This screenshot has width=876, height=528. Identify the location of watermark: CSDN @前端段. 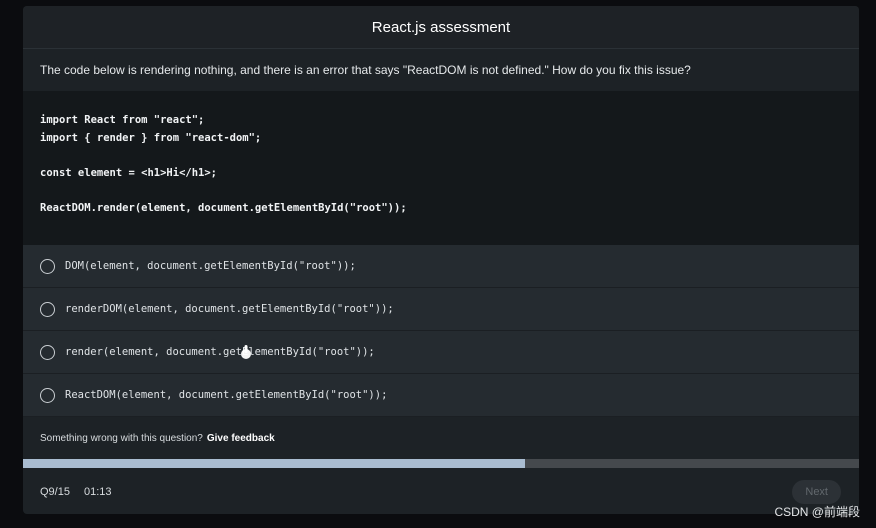
(817, 512).